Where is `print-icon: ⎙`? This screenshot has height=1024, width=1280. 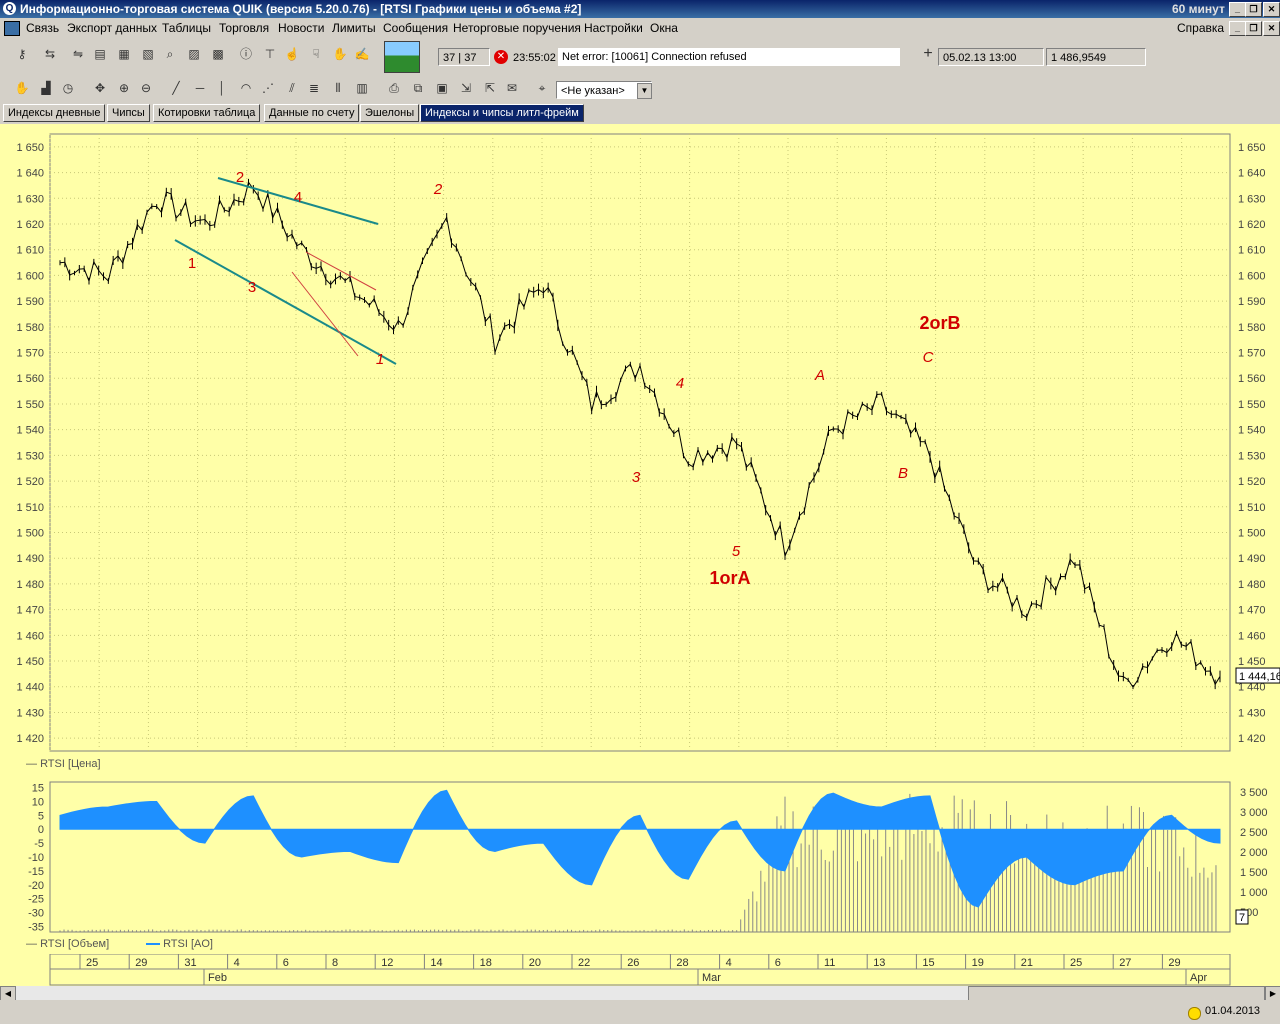
print-icon: ⎙ is located at coordinates (394, 88).